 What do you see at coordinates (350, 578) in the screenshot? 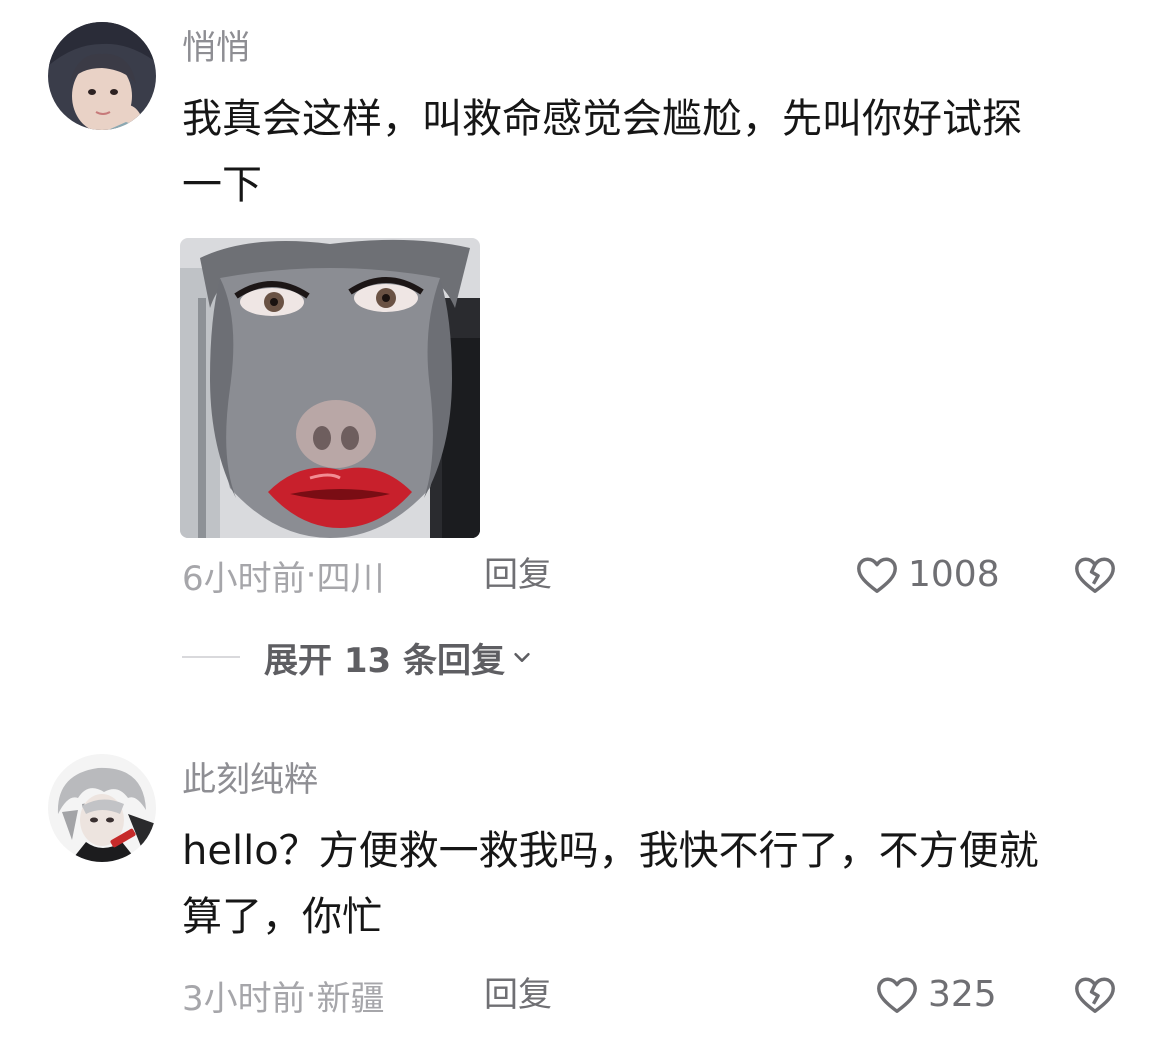
I see `location: 四川` at bounding box center [350, 578].